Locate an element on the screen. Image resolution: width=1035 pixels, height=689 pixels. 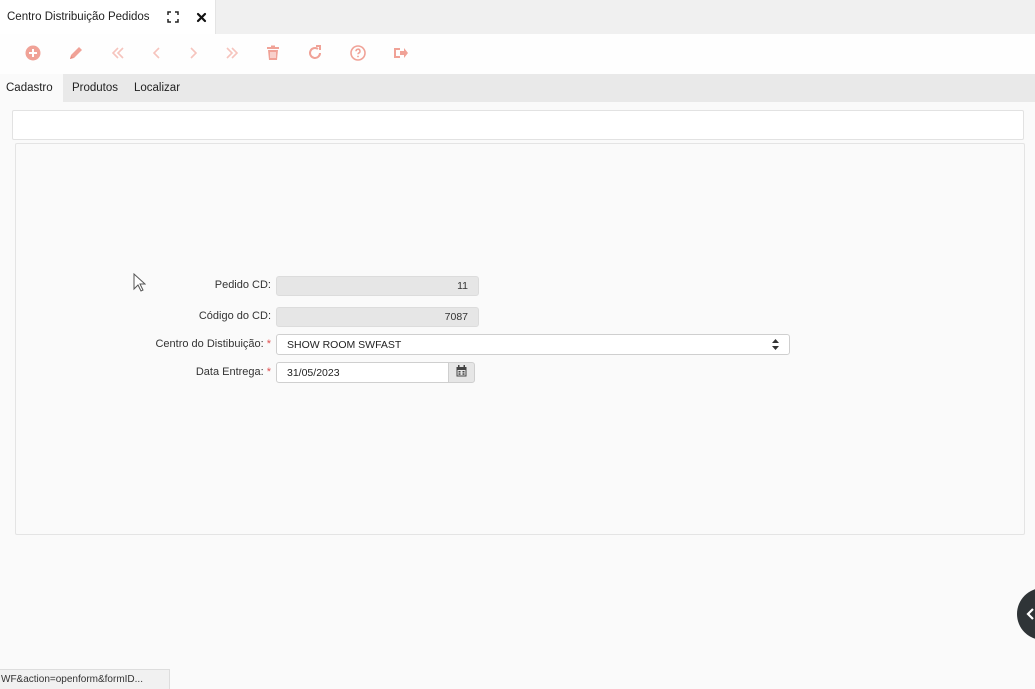
centro-select-value: SHOW ROOM SWFAST is located at coordinates (344, 344).